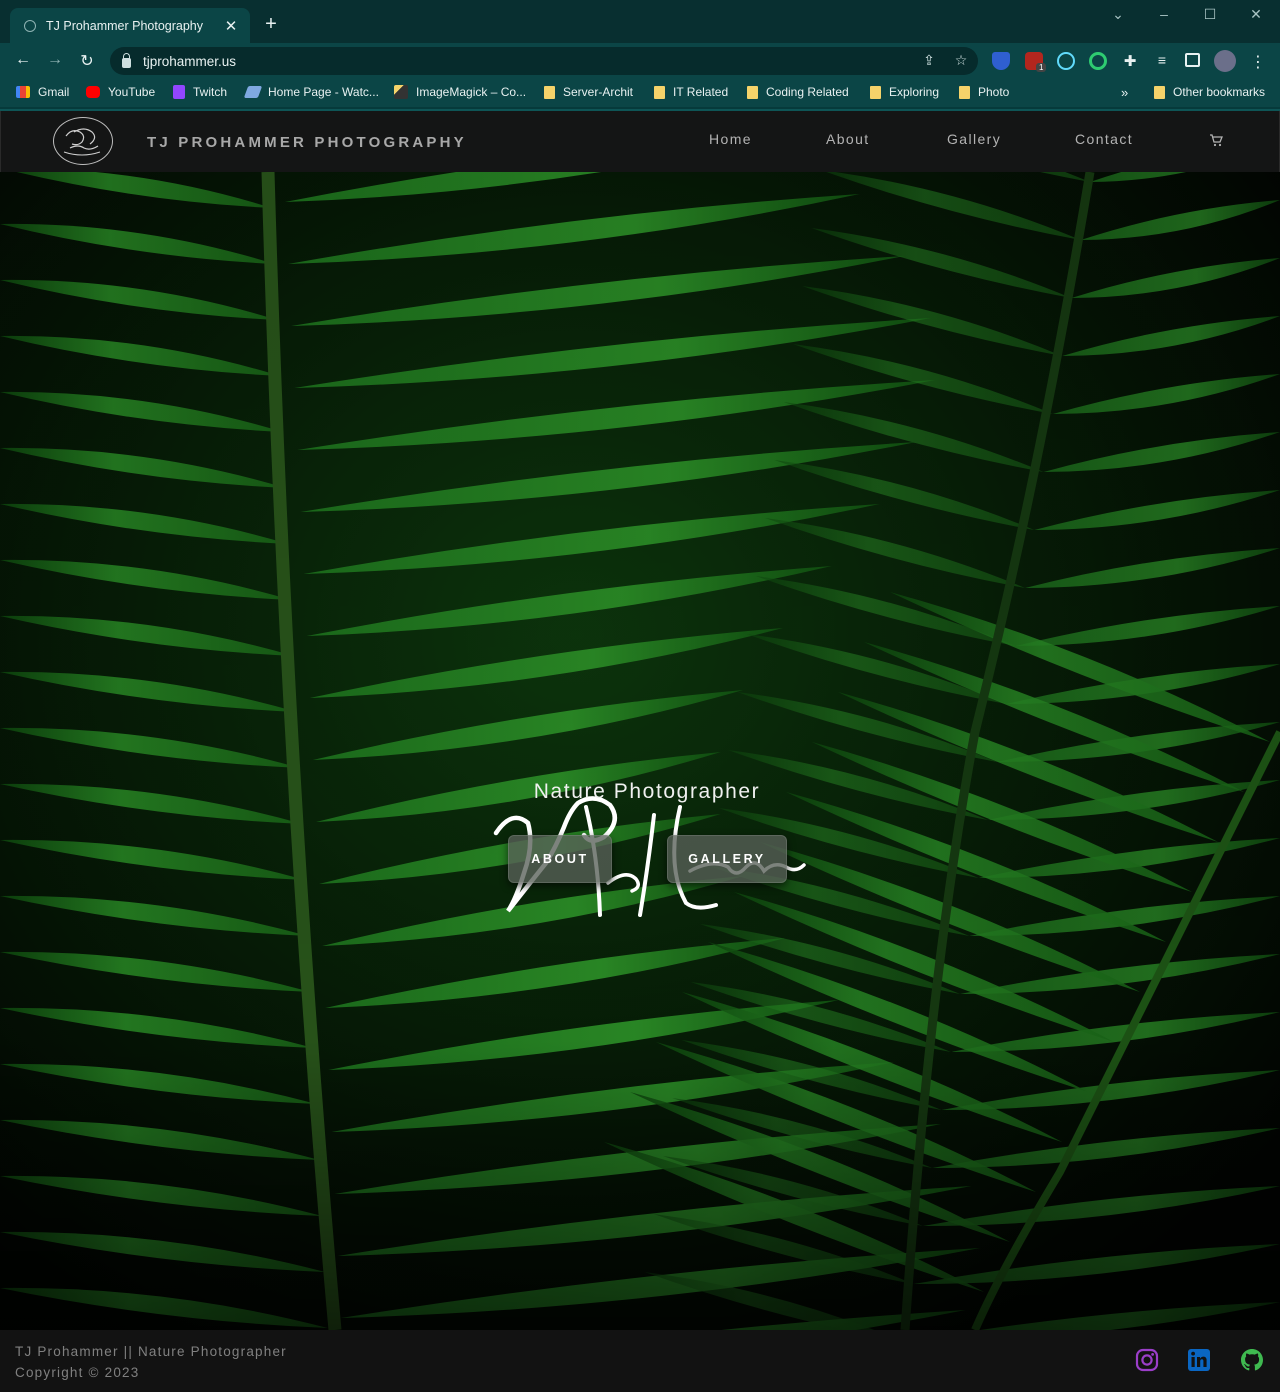 The height and width of the screenshot is (1392, 1280). Describe the element at coordinates (1162, 61) in the screenshot. I see `media-control-icon: ≡` at that location.